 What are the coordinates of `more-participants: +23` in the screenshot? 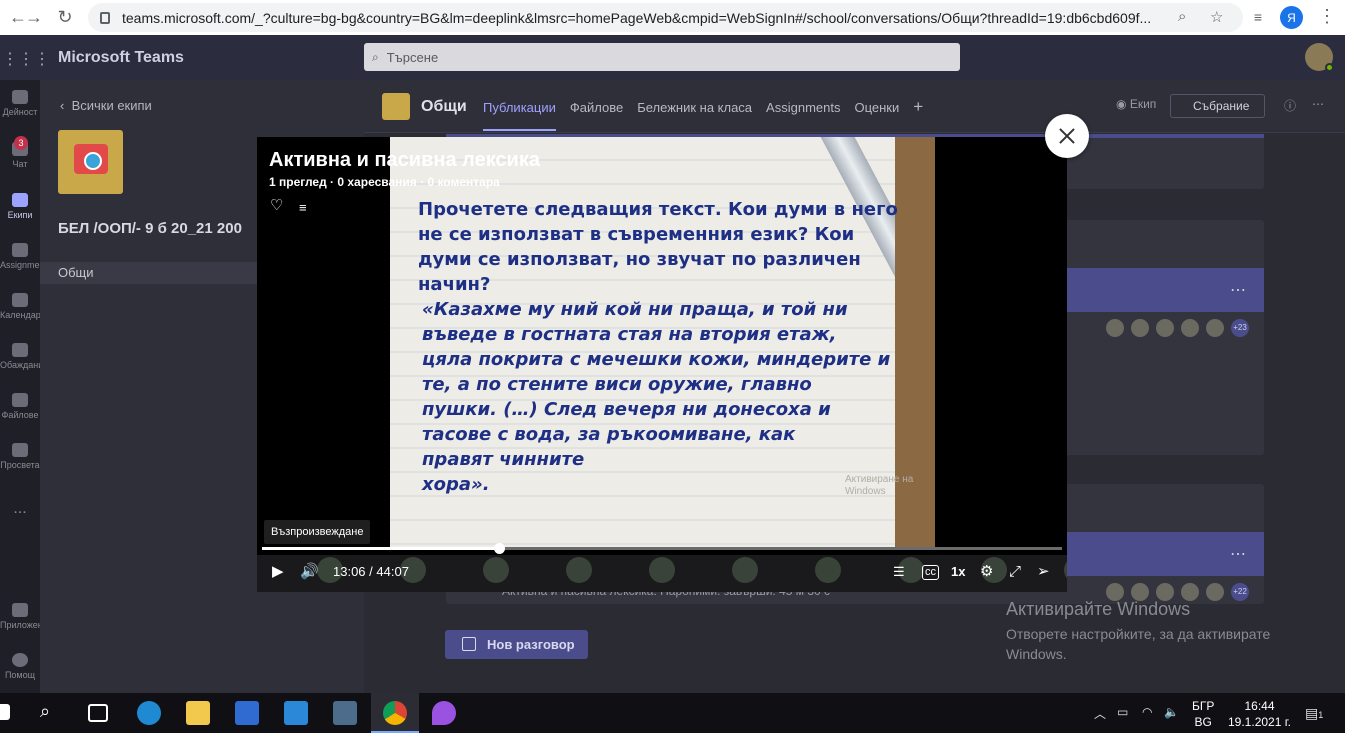 It's located at (1240, 328).